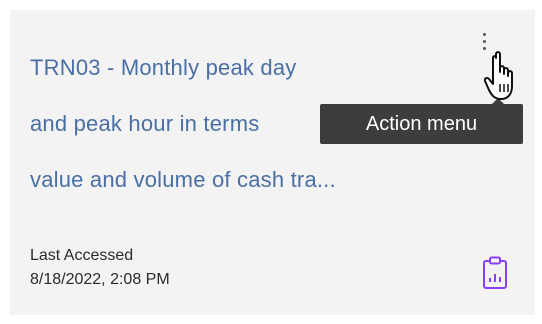  I want to click on last-accessed-value: 8/18/2022, 2:08 PM, so click(100, 279).